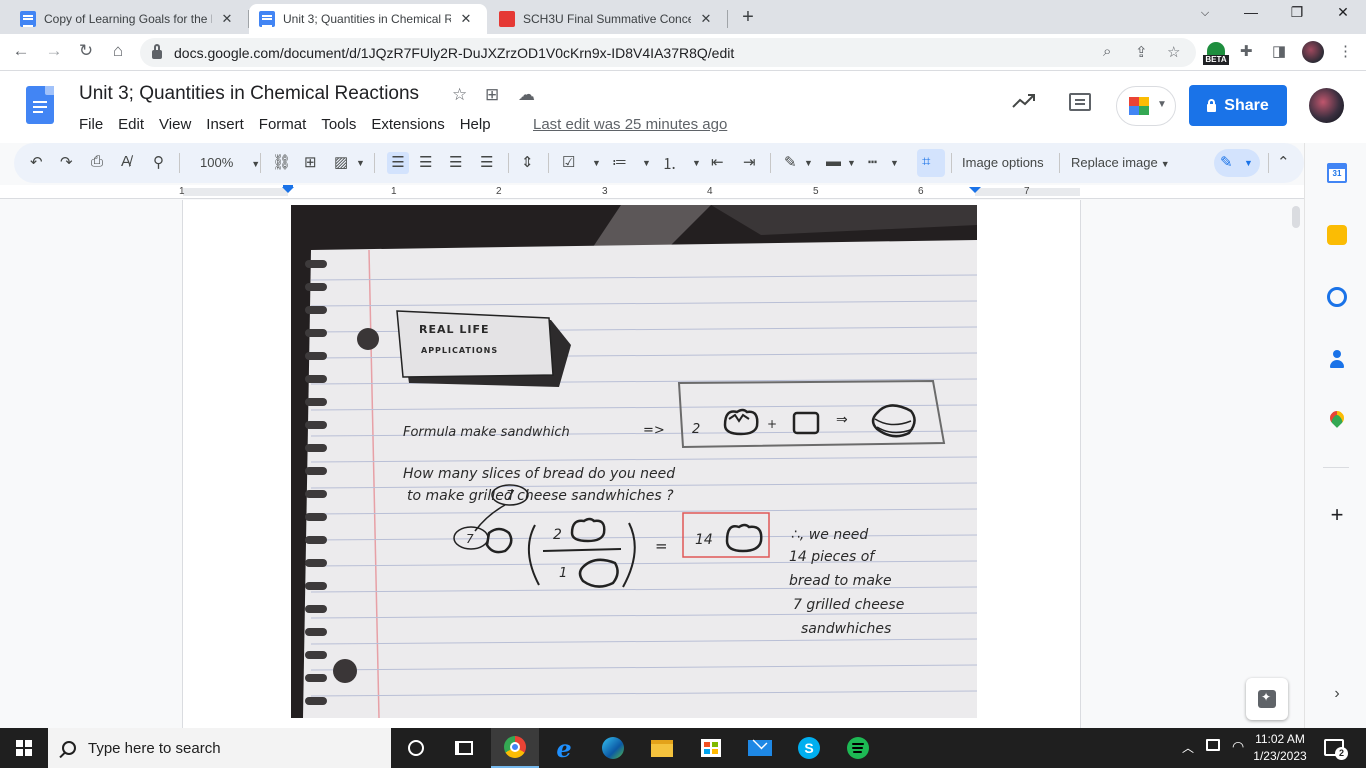  I want to click on extensions-puzzle-icon: ✚, so click(1246, 51).